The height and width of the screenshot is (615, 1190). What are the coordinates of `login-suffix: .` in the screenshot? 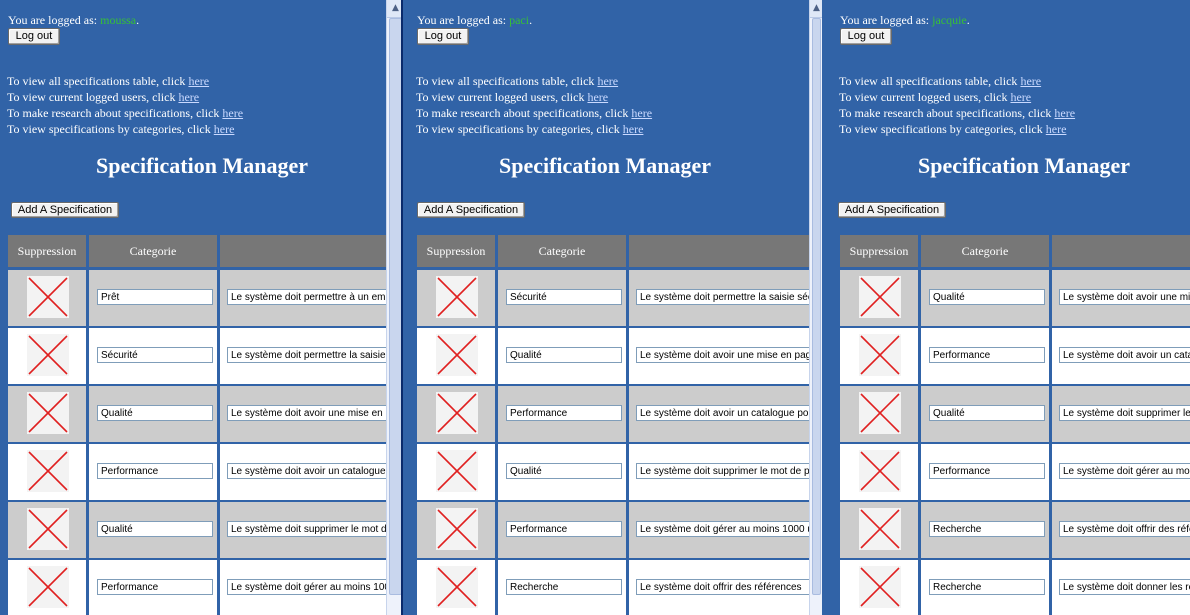 It's located at (531, 20).